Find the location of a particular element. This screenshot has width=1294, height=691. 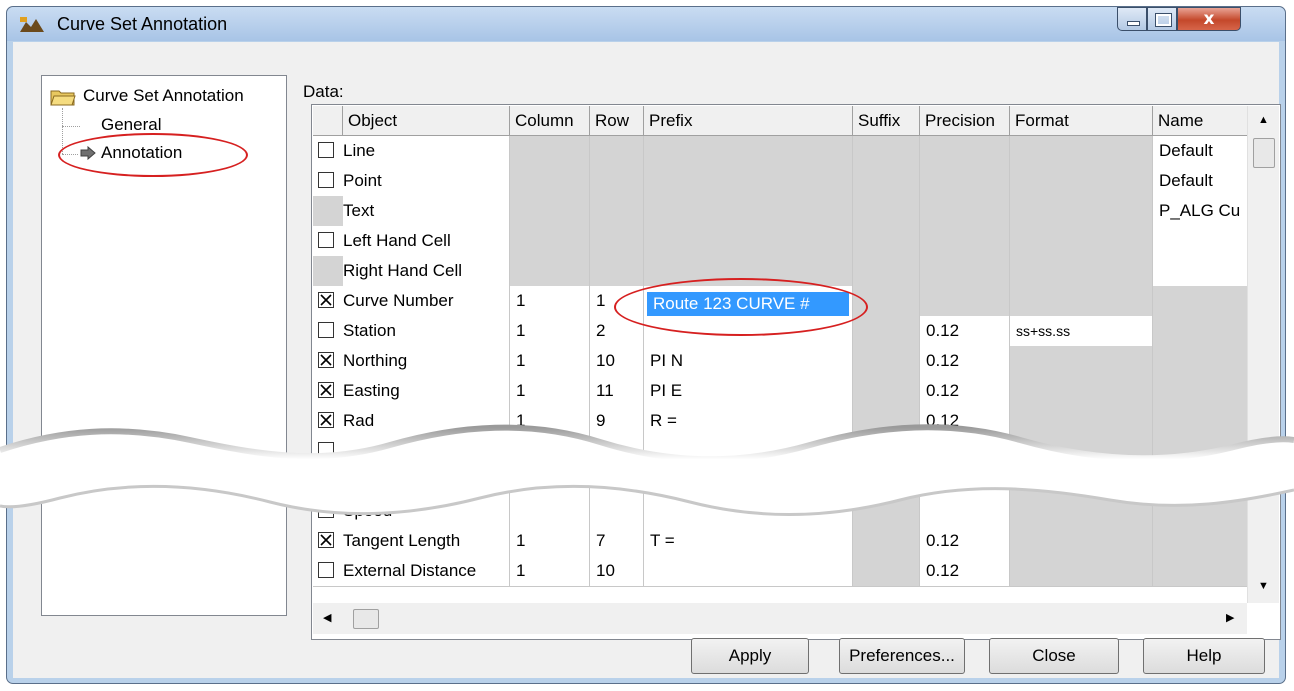

row-object-cell: Tangent Length is located at coordinates (411, 541).